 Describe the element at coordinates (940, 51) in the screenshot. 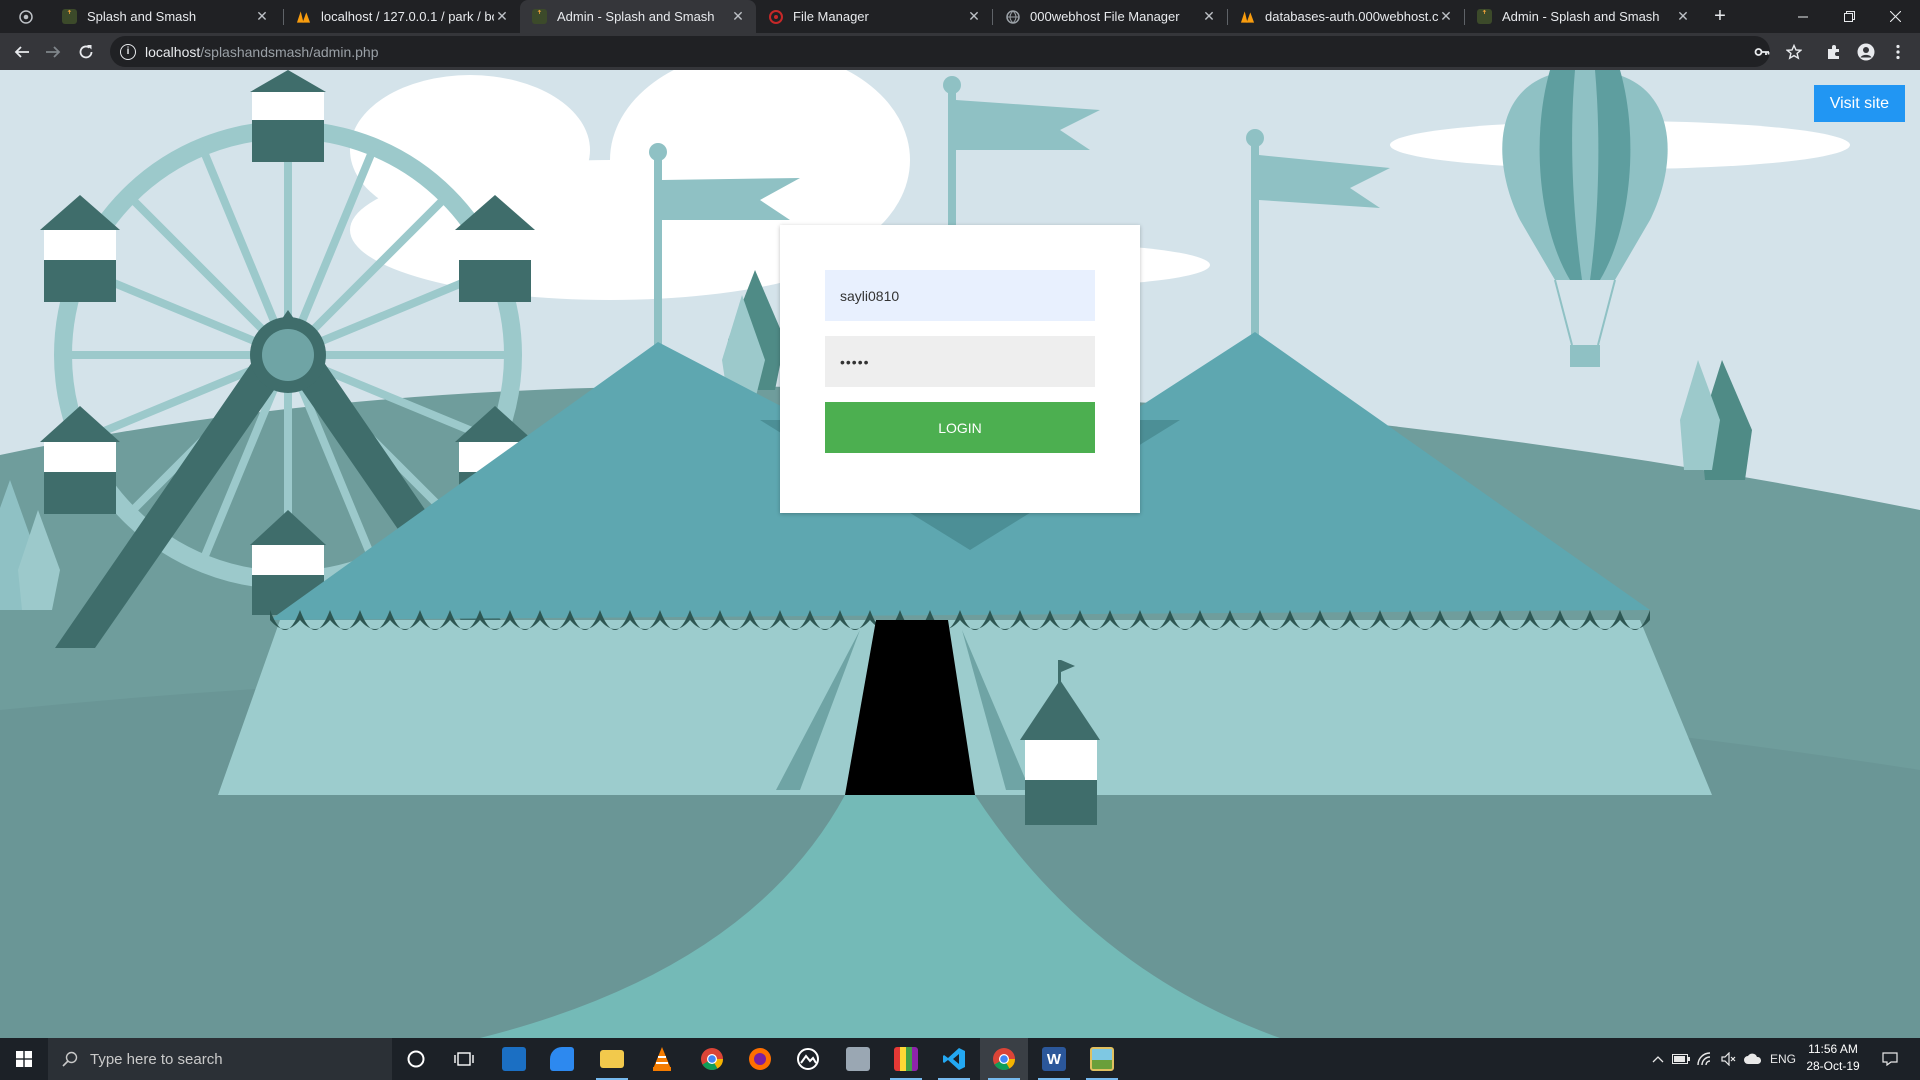

I see `address-bar: i localhost/splashandsmash/admin.php` at that location.